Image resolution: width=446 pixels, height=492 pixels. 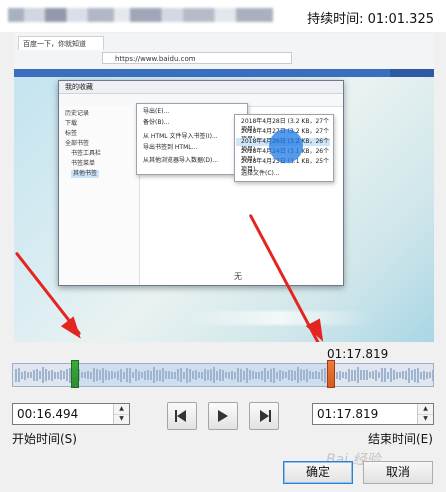 I want to click on skip-back-icon, so click(x=180, y=416).